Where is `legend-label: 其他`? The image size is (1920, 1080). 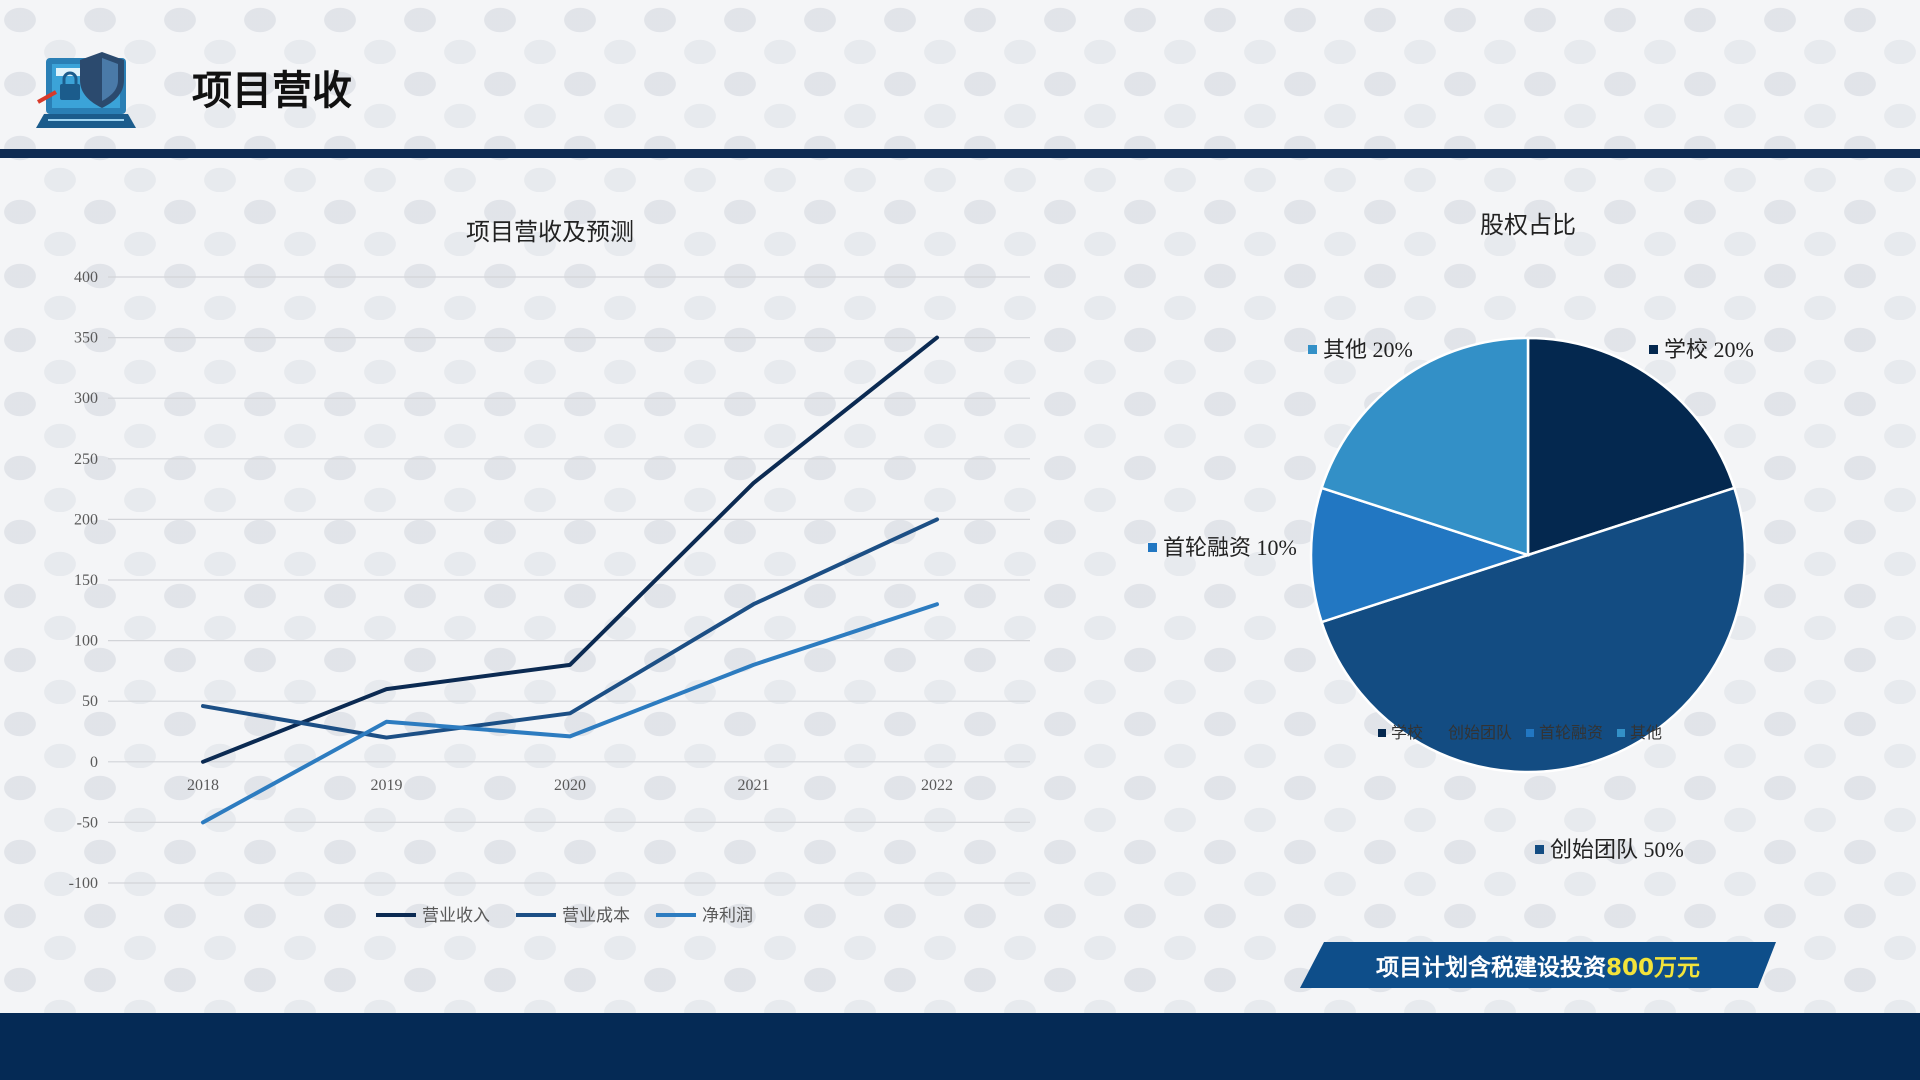
legend-label: 其他 is located at coordinates (1646, 732).